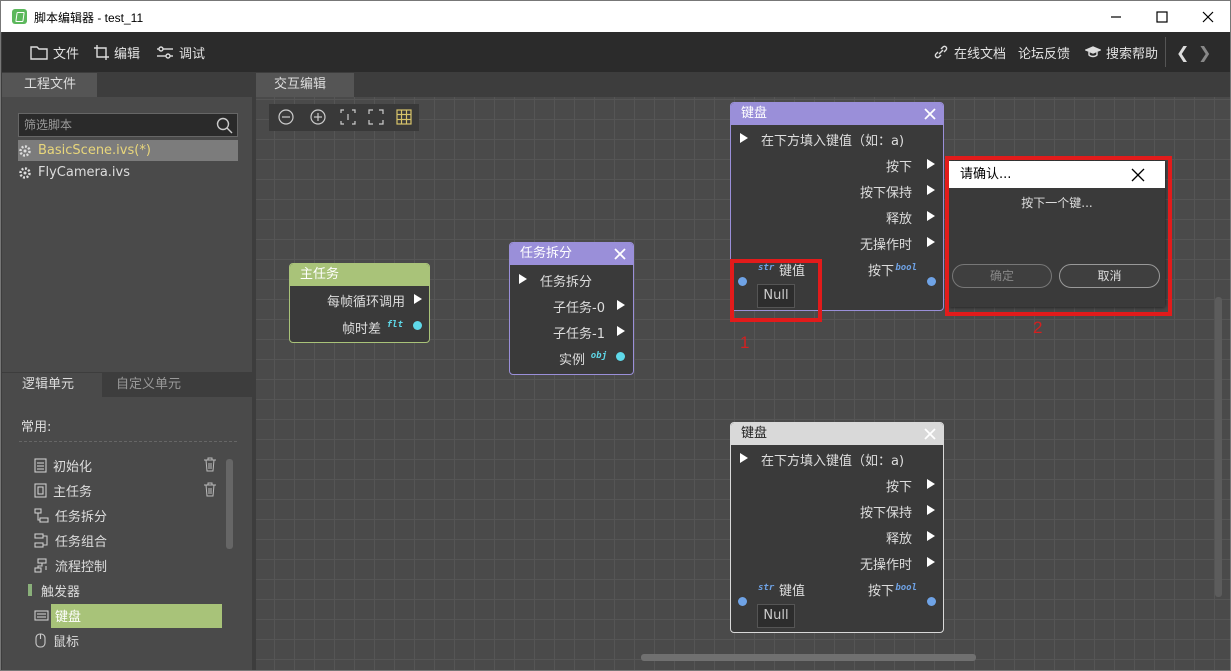 Image resolution: width=1231 pixels, height=671 pixels. I want to click on tab-custom-units: 自定义单元, so click(148, 385).